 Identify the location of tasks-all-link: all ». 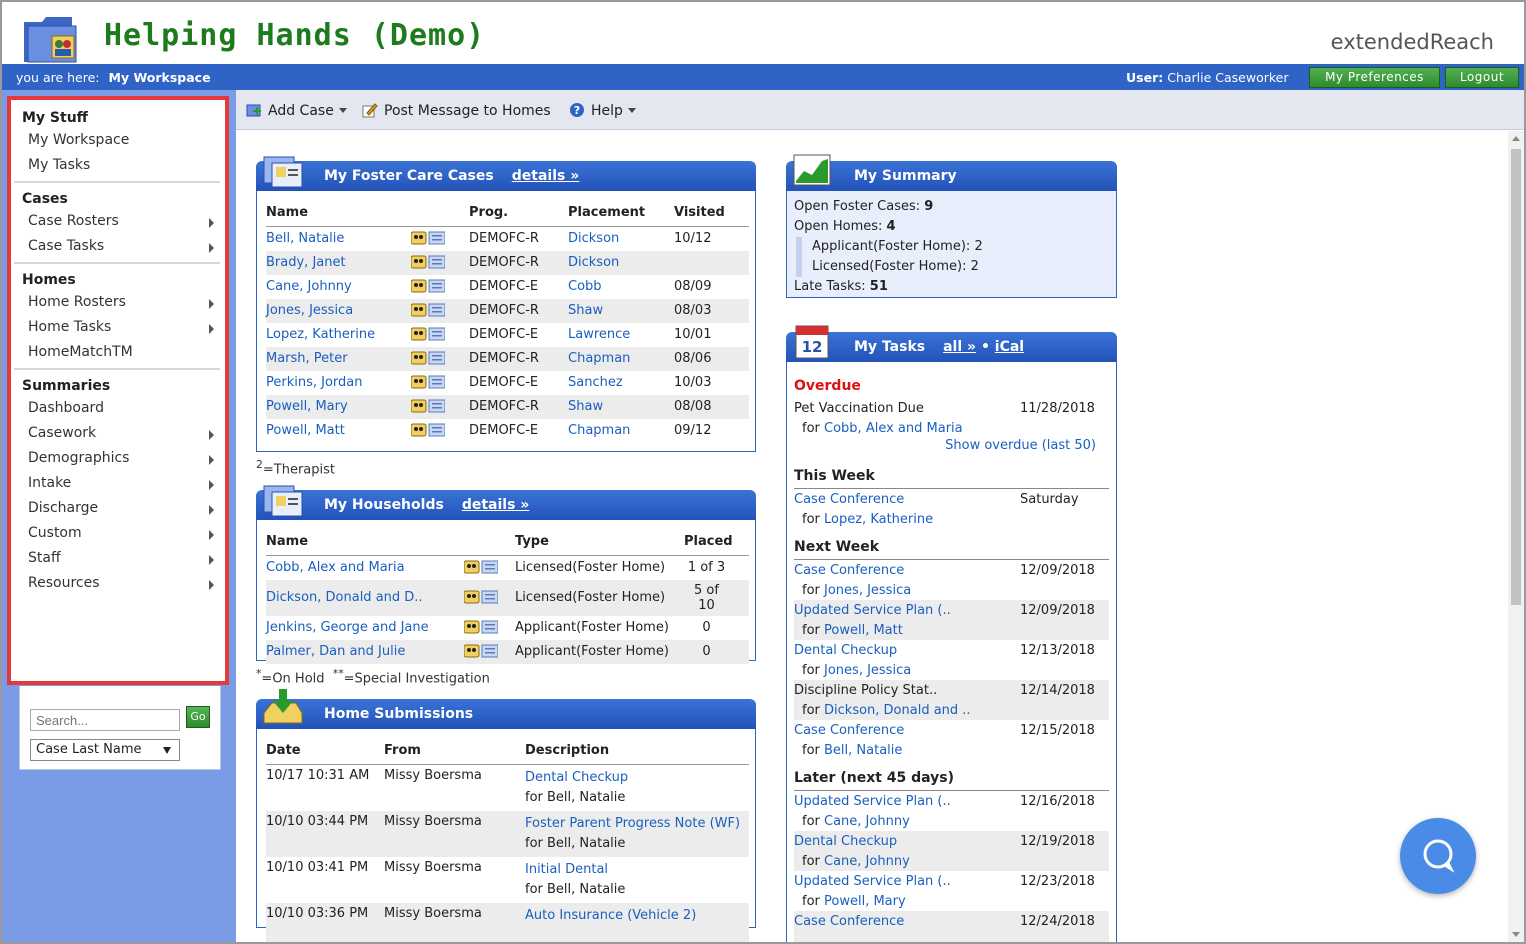
(959, 347).